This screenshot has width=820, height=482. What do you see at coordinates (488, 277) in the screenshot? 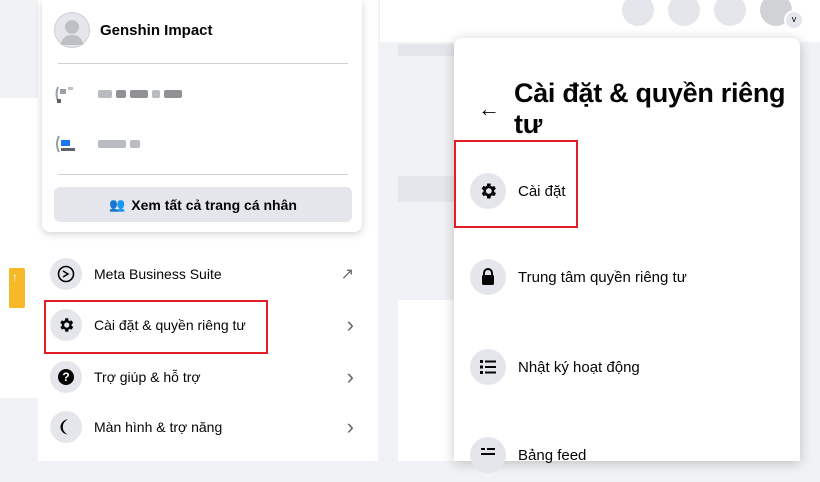
I see `lock-icon` at bounding box center [488, 277].